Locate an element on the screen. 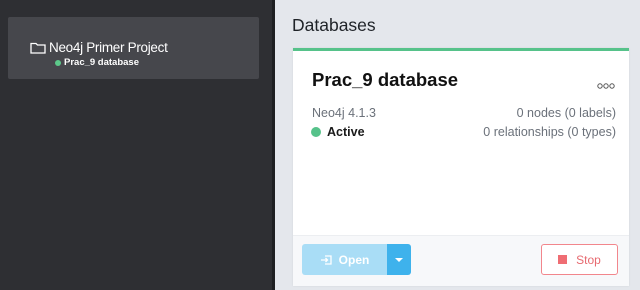  stop-button: Stop is located at coordinates (579, 259).